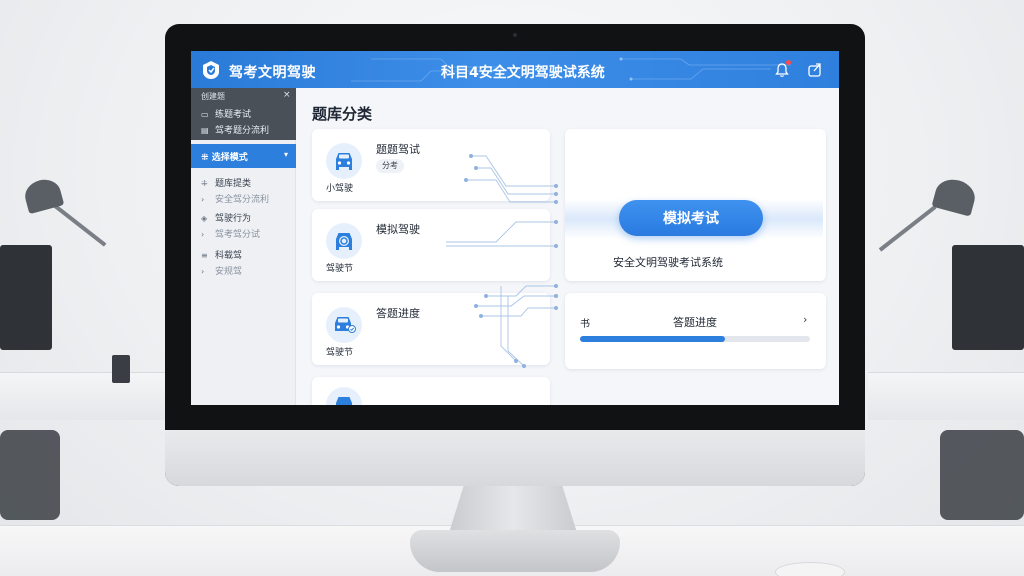 This screenshot has height=576, width=1024. I want to click on background-desk-left, so click(85, 396).